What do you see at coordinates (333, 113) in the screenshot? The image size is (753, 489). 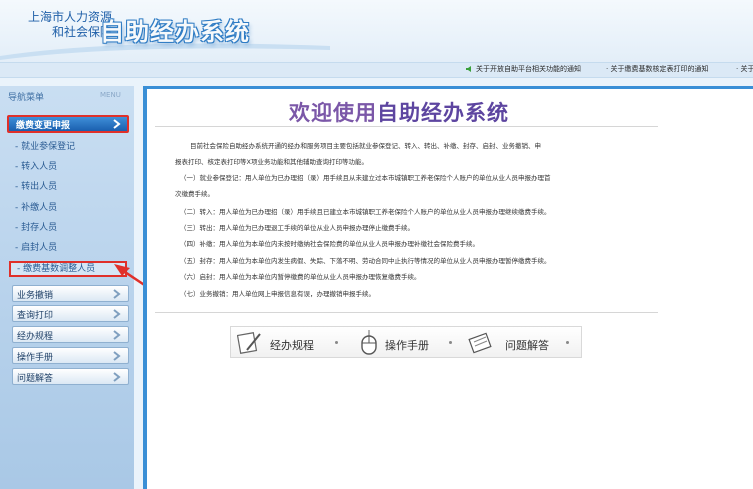 I see `welcome-prefix: 欢迎使用` at bounding box center [333, 113].